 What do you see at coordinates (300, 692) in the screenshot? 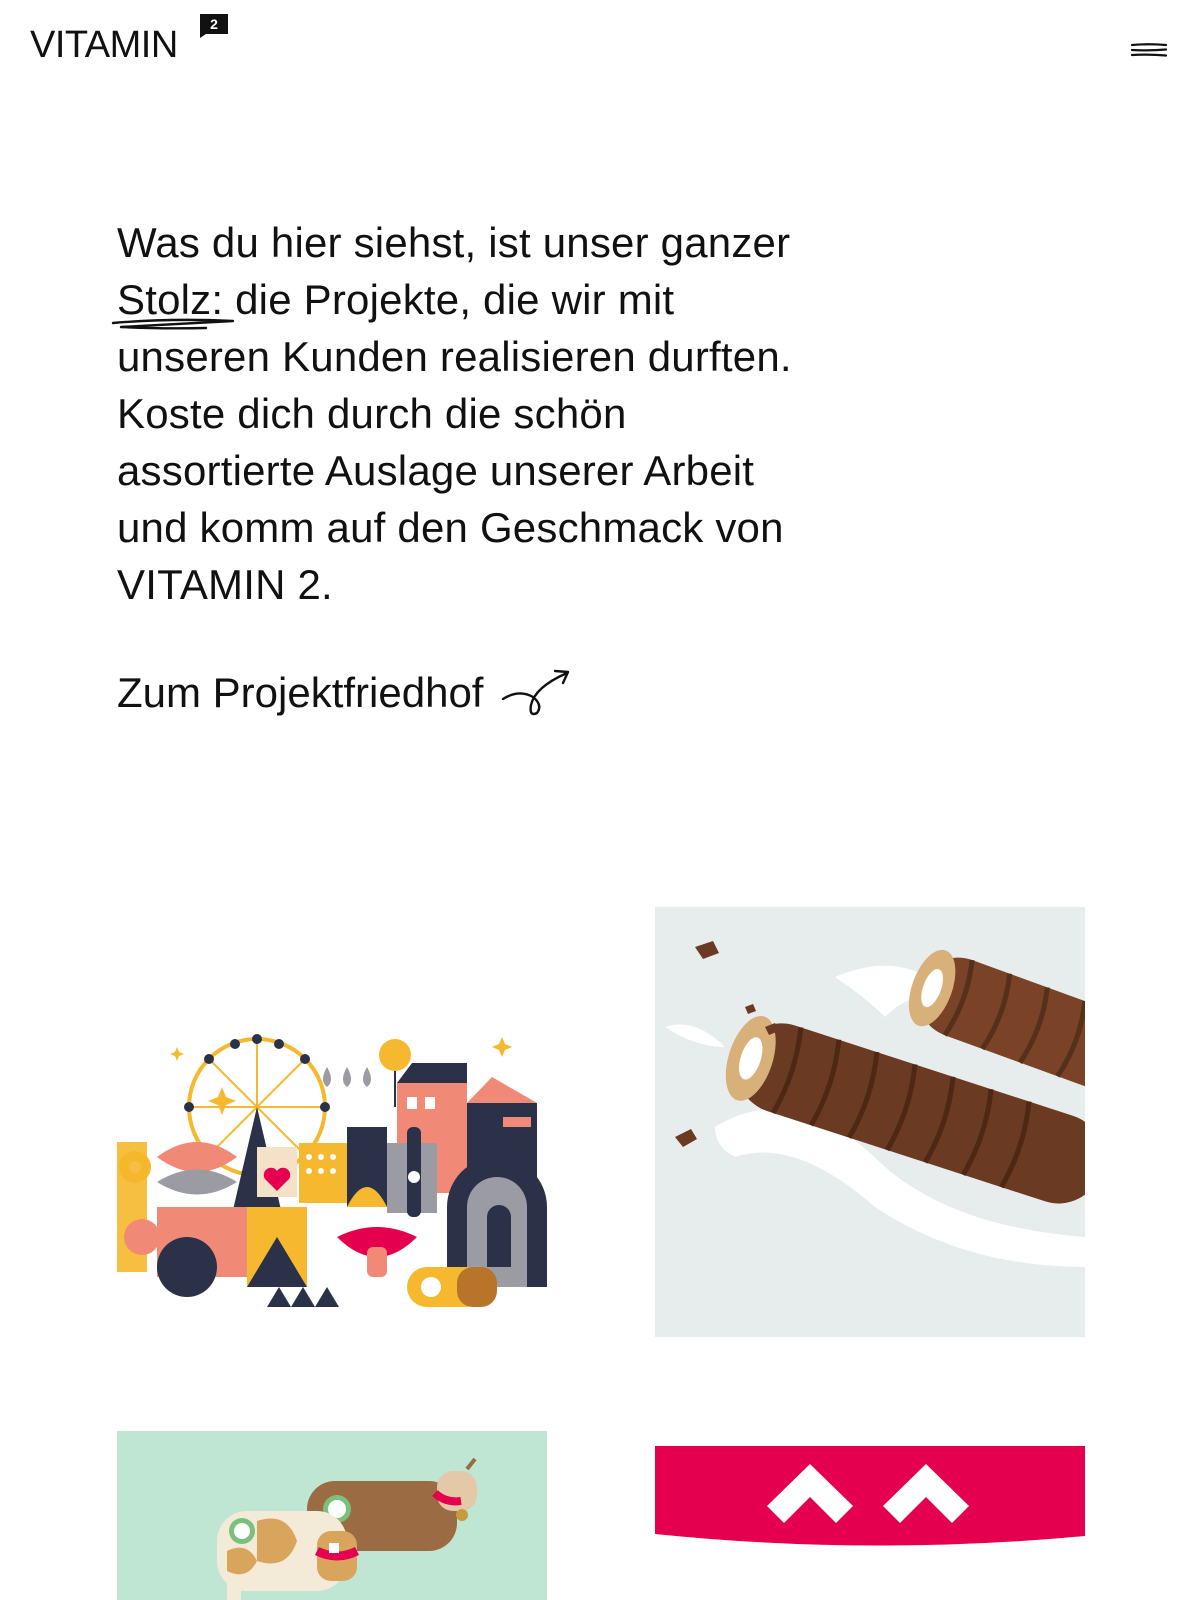
I see `cta-label: Zum Projektfriedhof` at bounding box center [300, 692].